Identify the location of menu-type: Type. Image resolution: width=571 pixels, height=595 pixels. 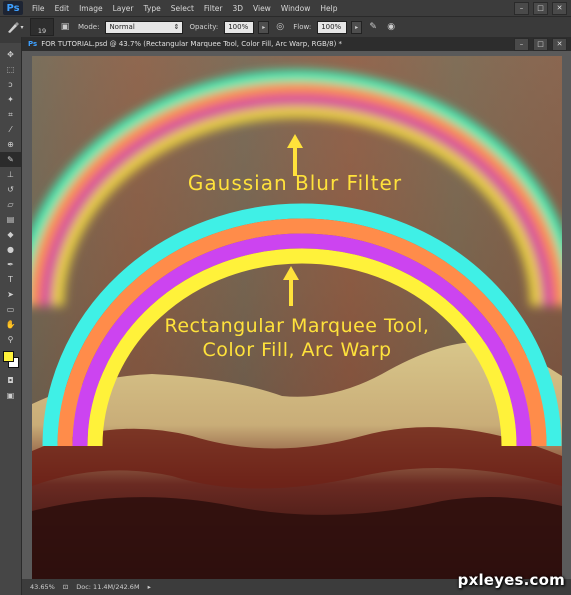
(152, 8).